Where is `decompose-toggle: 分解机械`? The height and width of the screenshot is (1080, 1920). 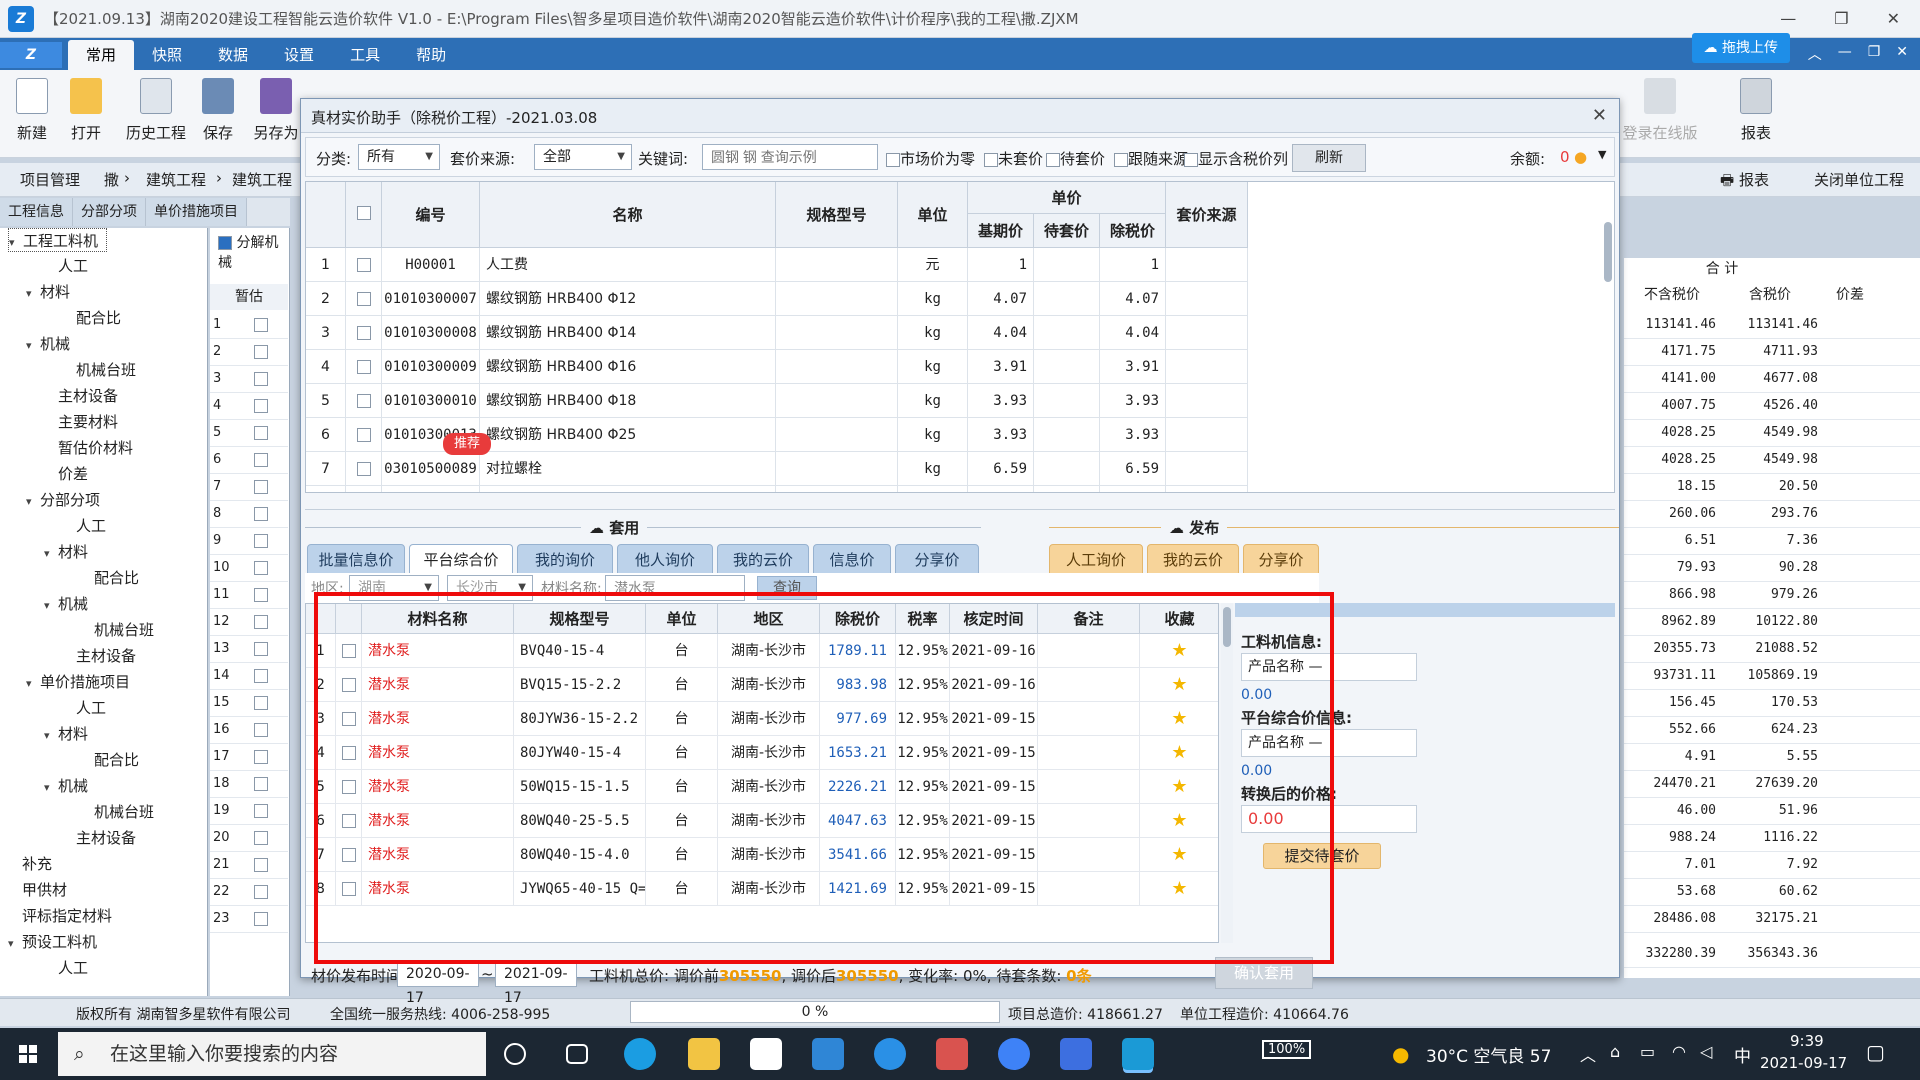
decompose-toggle: 分解机械 is located at coordinates (253, 252).